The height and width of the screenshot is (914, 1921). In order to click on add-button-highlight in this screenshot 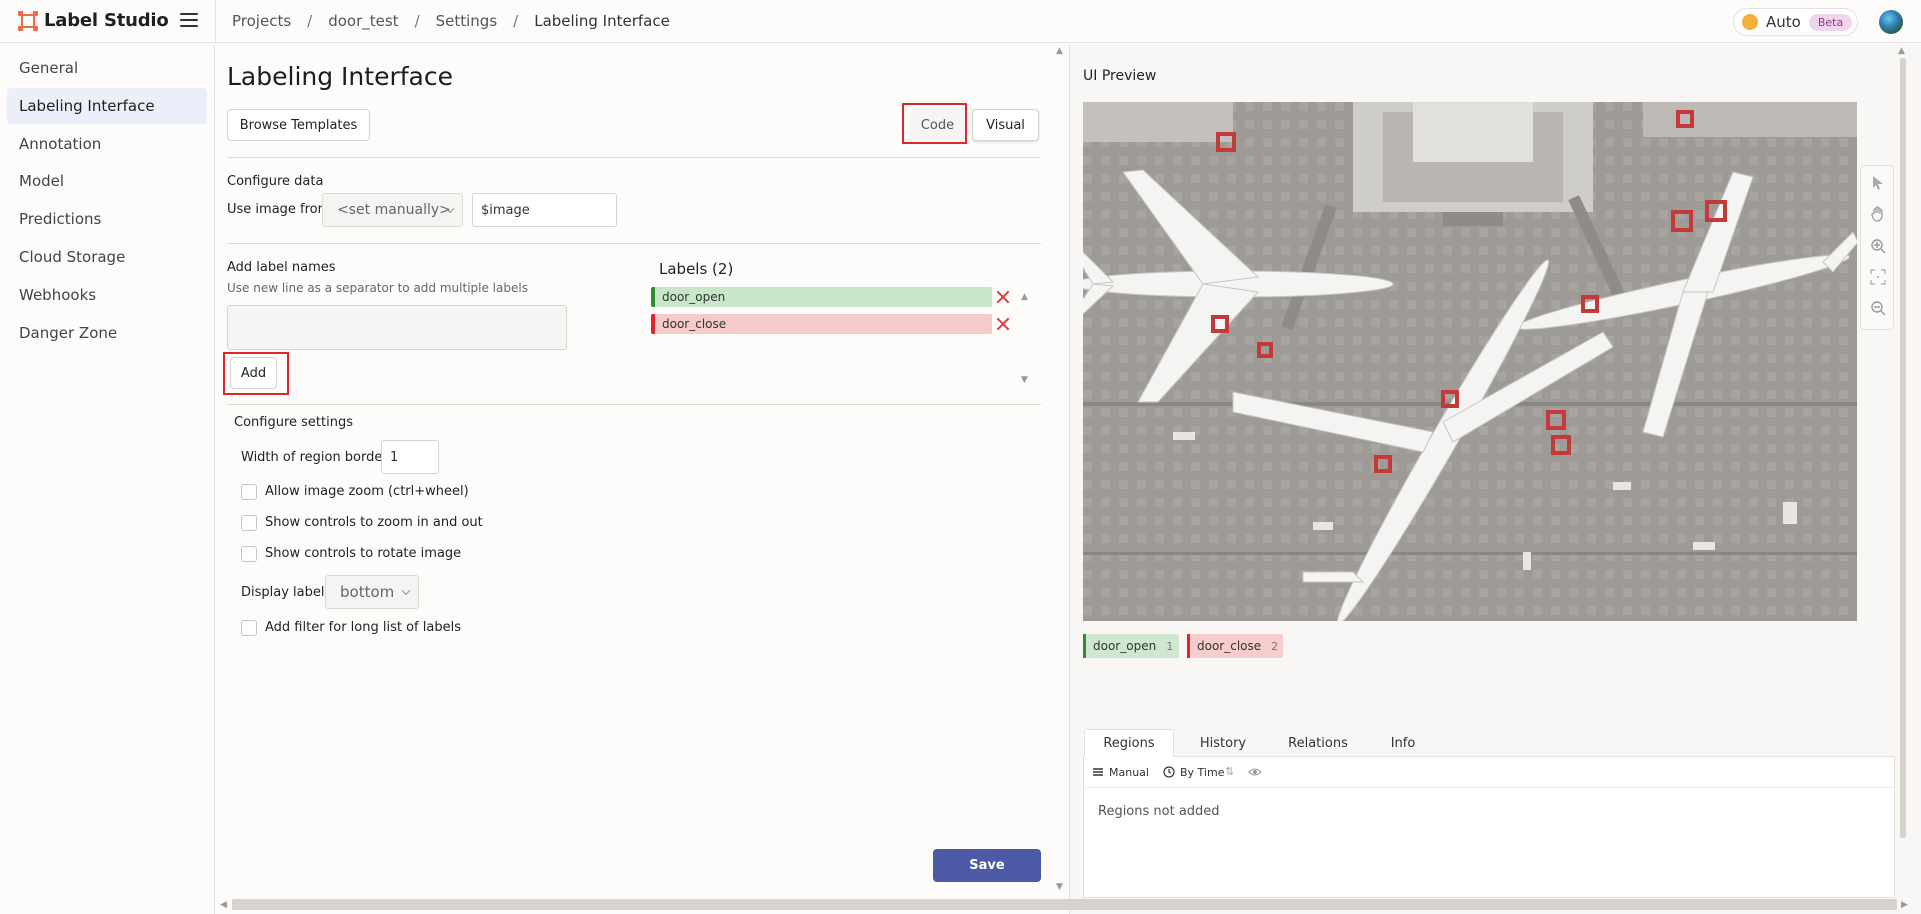, I will do `click(256, 373)`.